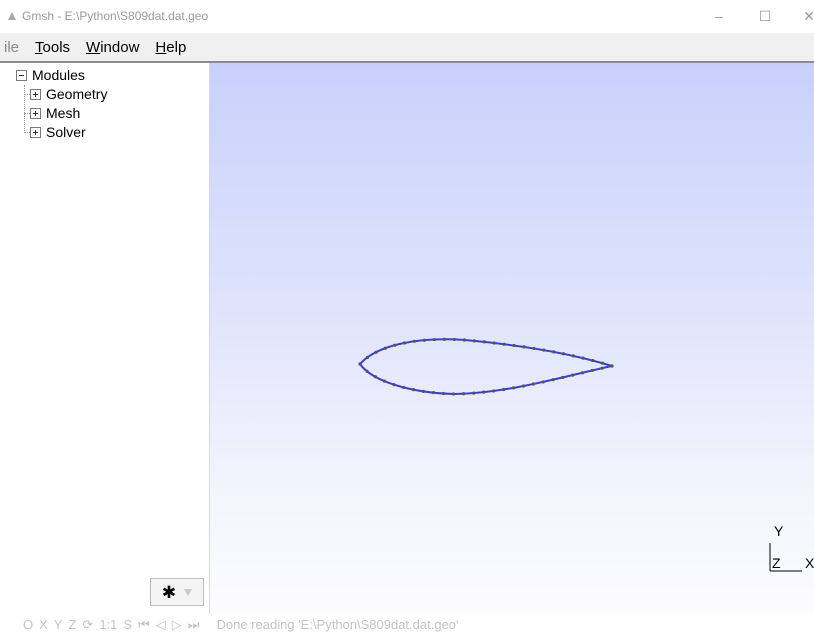  Describe the element at coordinates (809, 563) in the screenshot. I see `x-axis-label: X` at that location.